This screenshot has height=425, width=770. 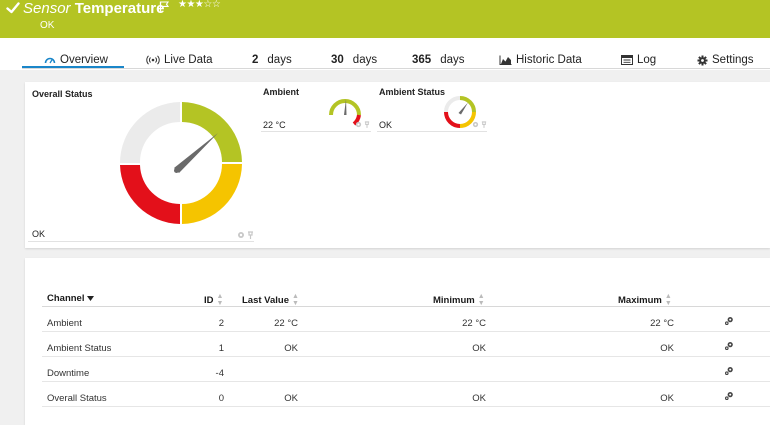 I want to click on column-header-id: ID ▲ ▼, so click(x=213, y=300).